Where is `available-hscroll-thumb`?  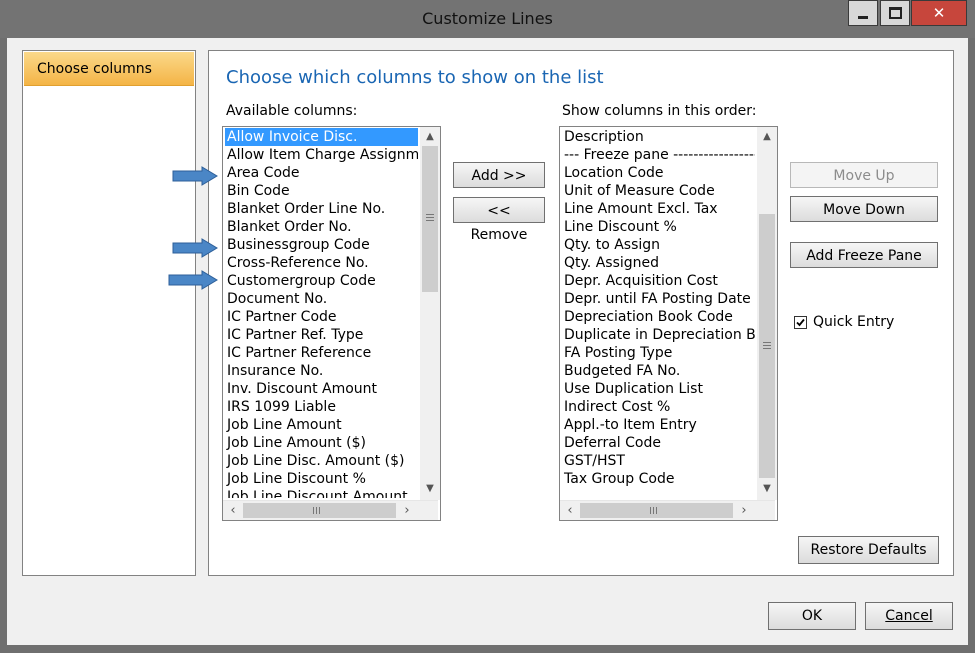
available-hscroll-thumb is located at coordinates (319, 510).